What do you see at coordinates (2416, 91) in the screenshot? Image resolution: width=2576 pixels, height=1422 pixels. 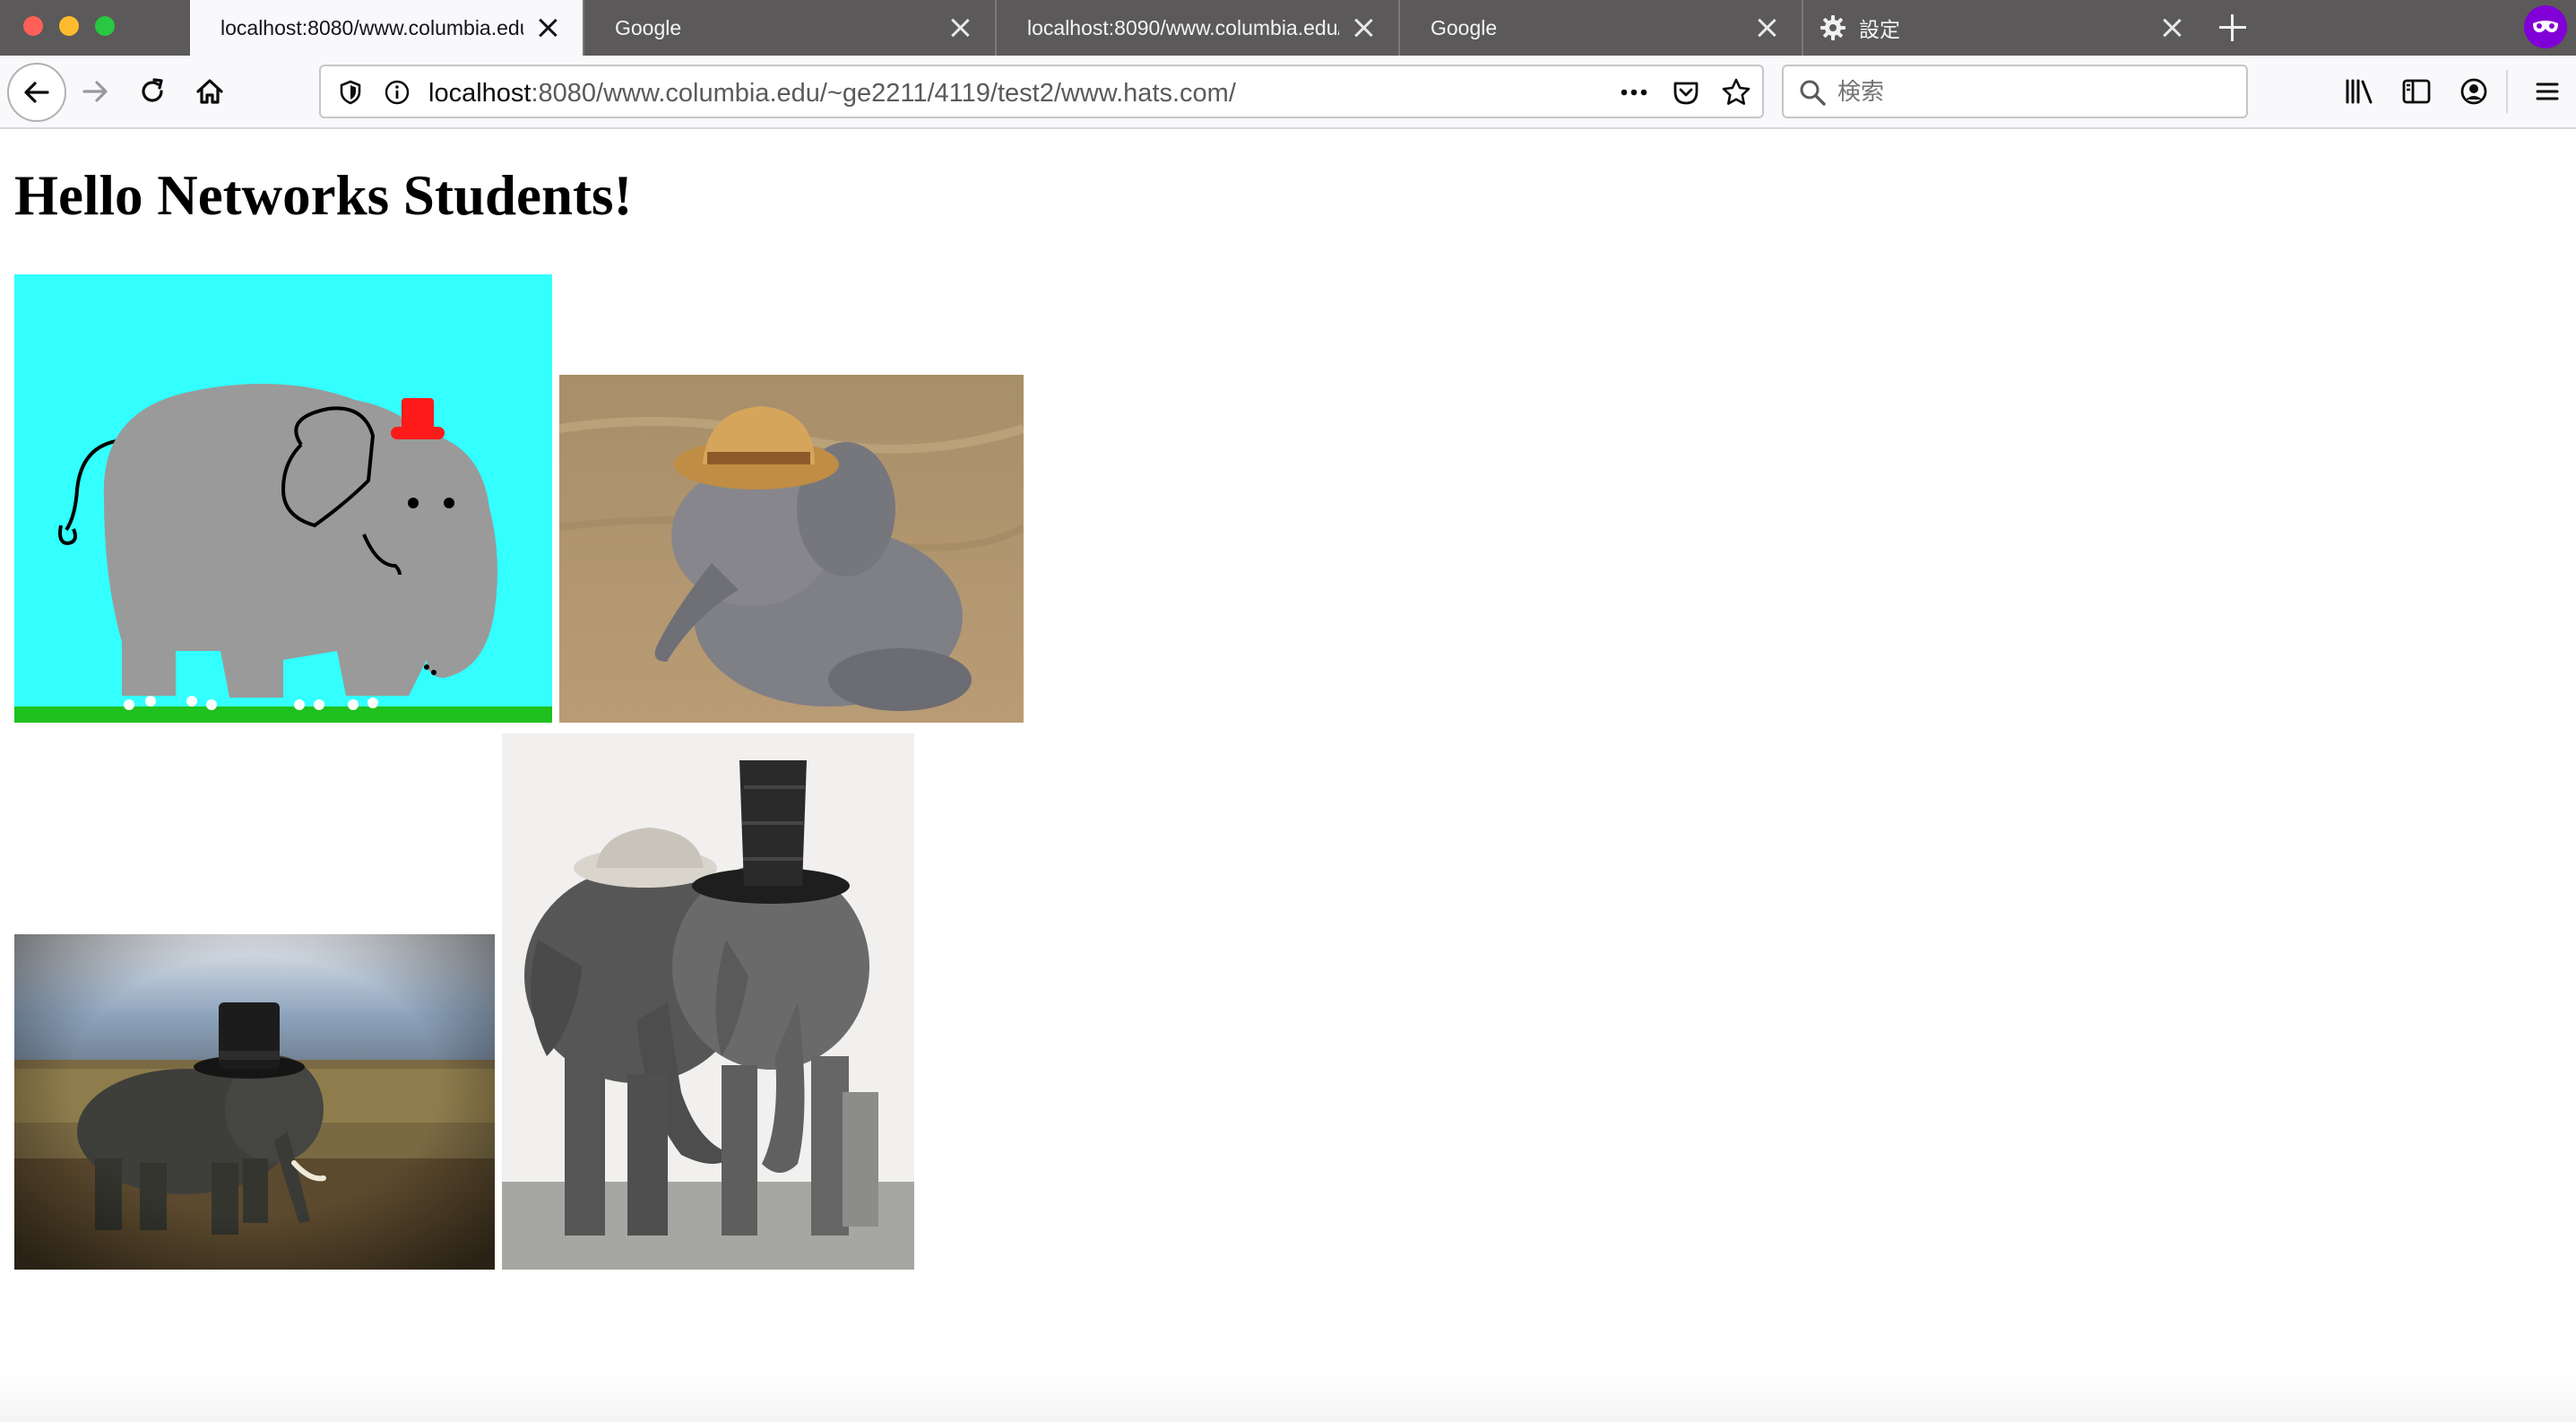 I see `sidebar-icon` at bounding box center [2416, 91].